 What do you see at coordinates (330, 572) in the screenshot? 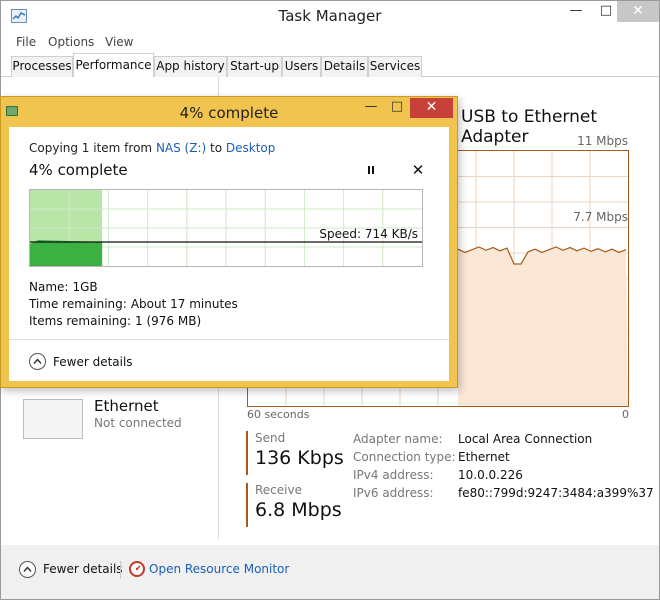
I see `task-manager-footer: Fewer details Open Resource Monitor` at bounding box center [330, 572].